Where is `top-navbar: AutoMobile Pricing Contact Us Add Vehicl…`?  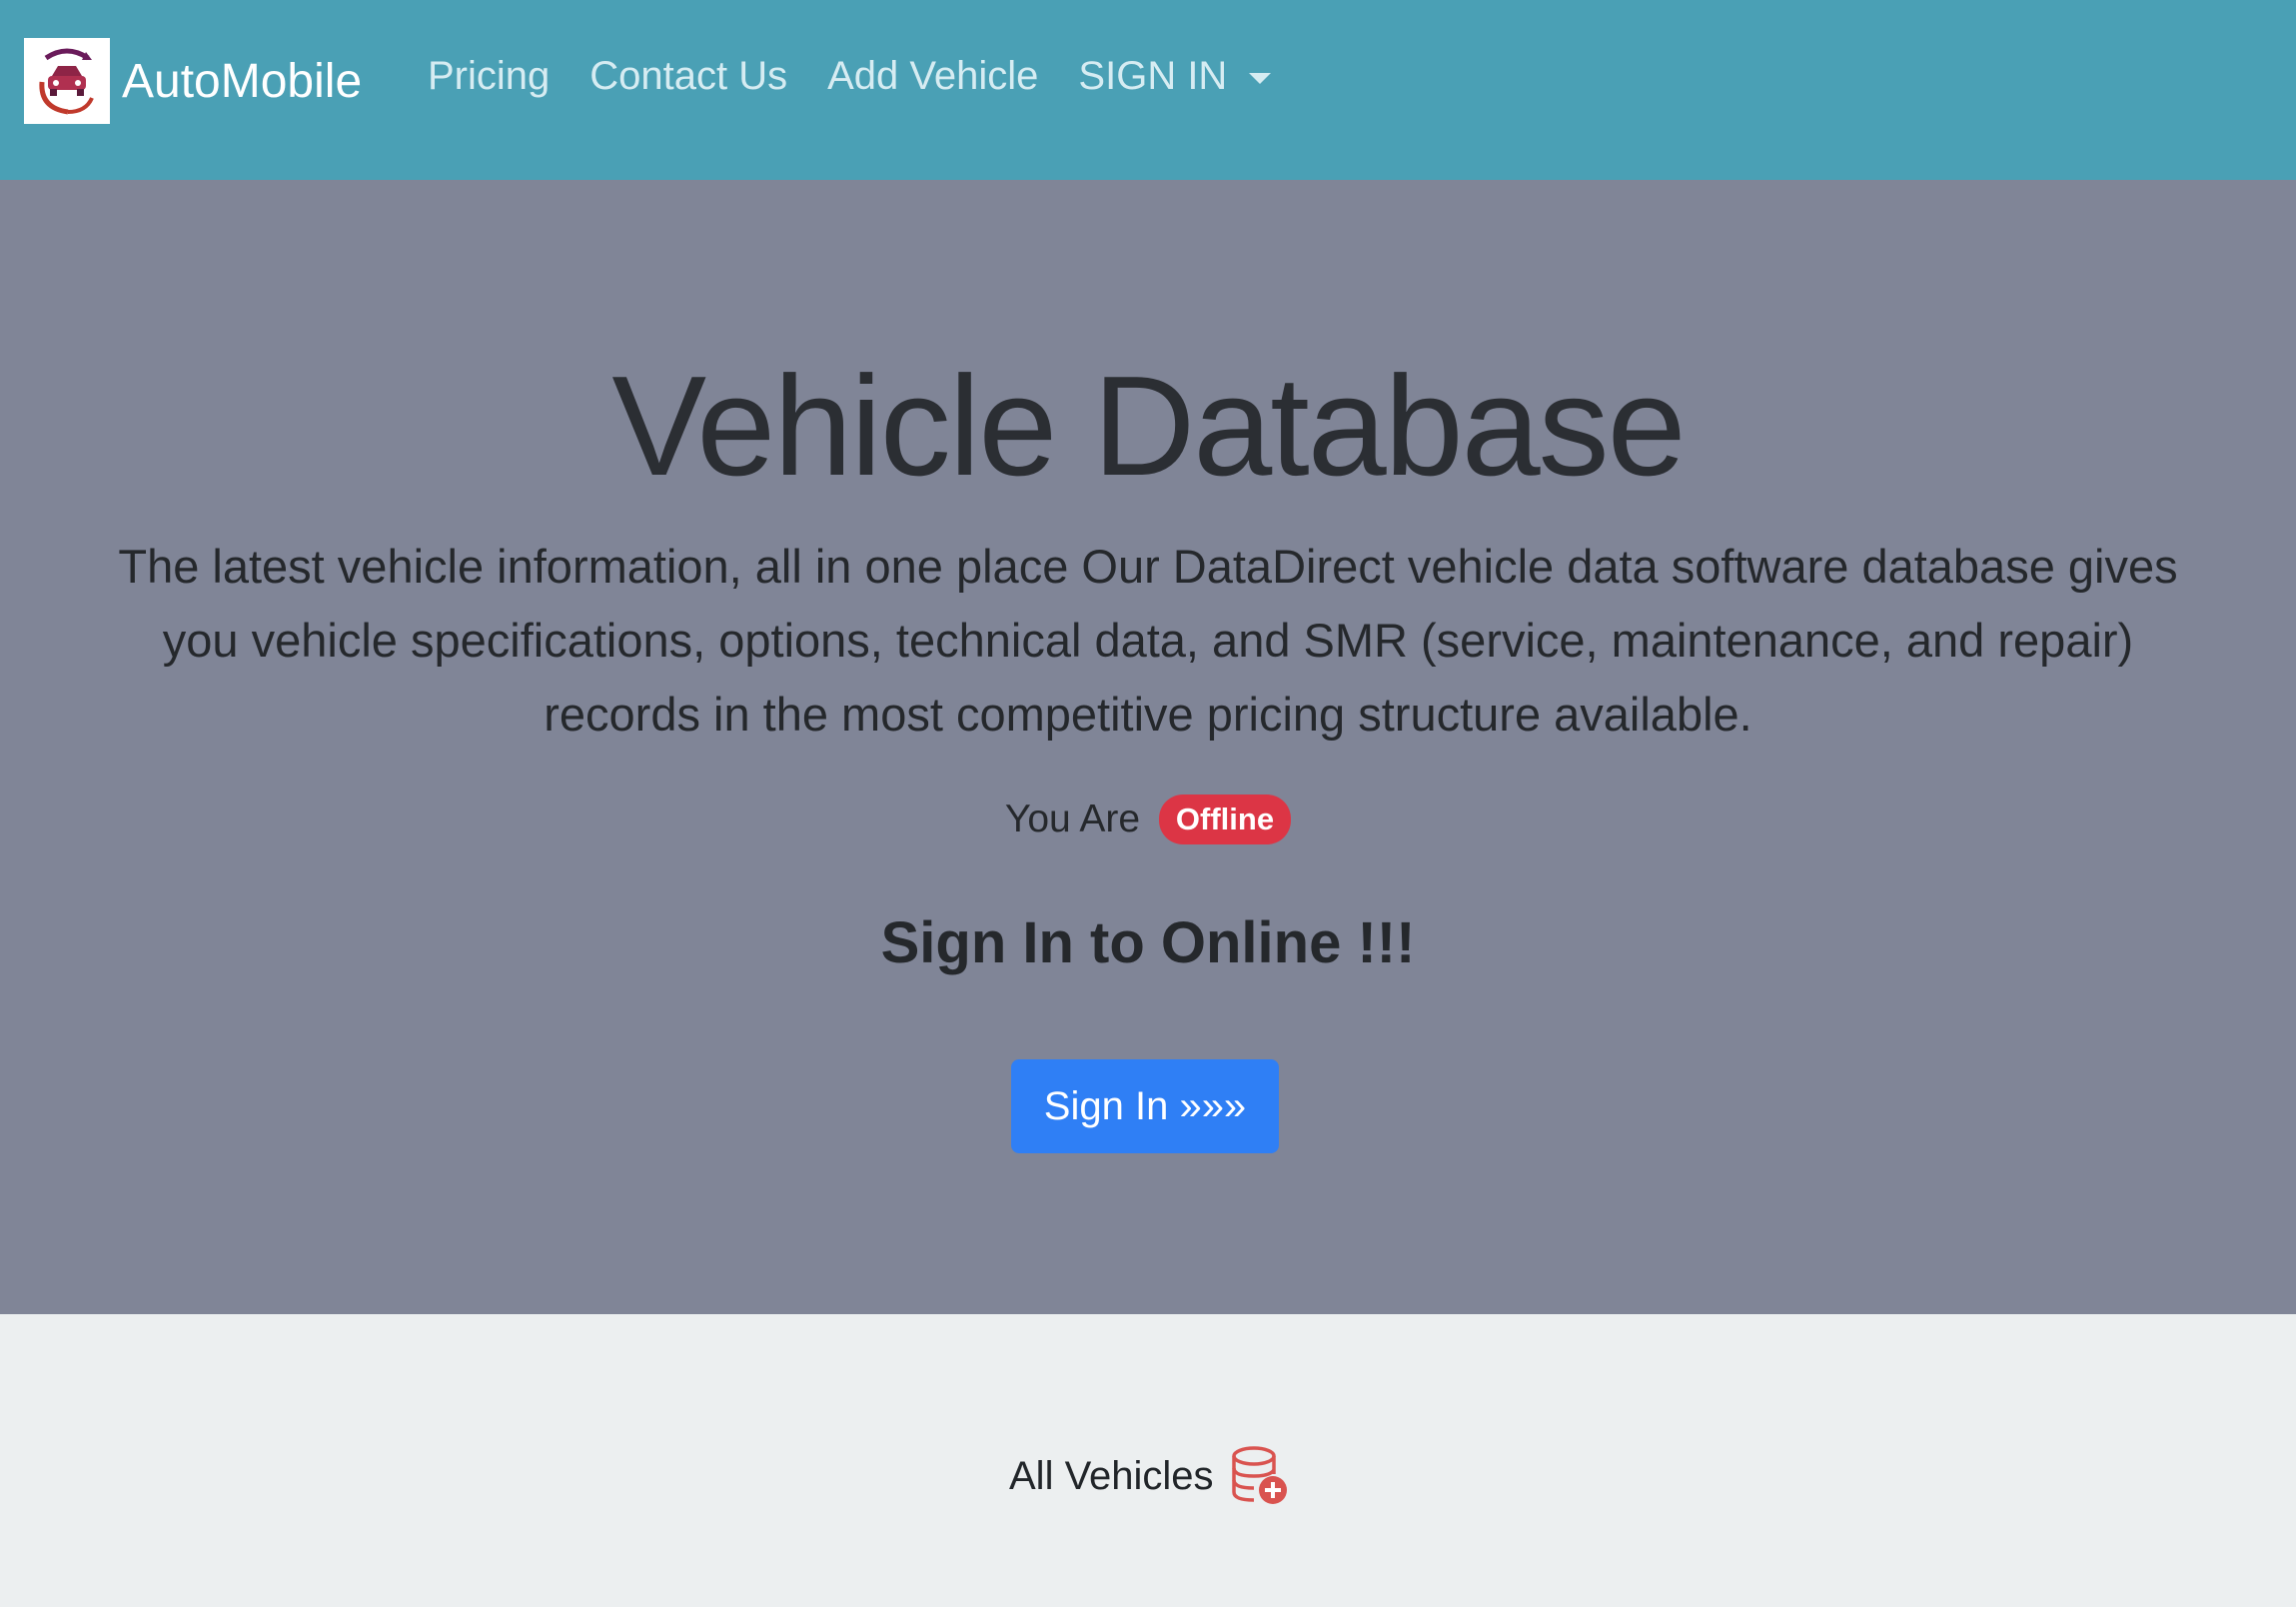 top-navbar: AutoMobile Pricing Contact Us Add Vehicl… is located at coordinates (1148, 90).